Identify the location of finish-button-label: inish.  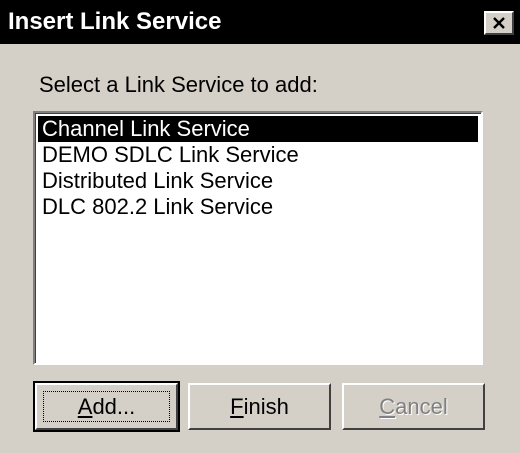
(266, 406).